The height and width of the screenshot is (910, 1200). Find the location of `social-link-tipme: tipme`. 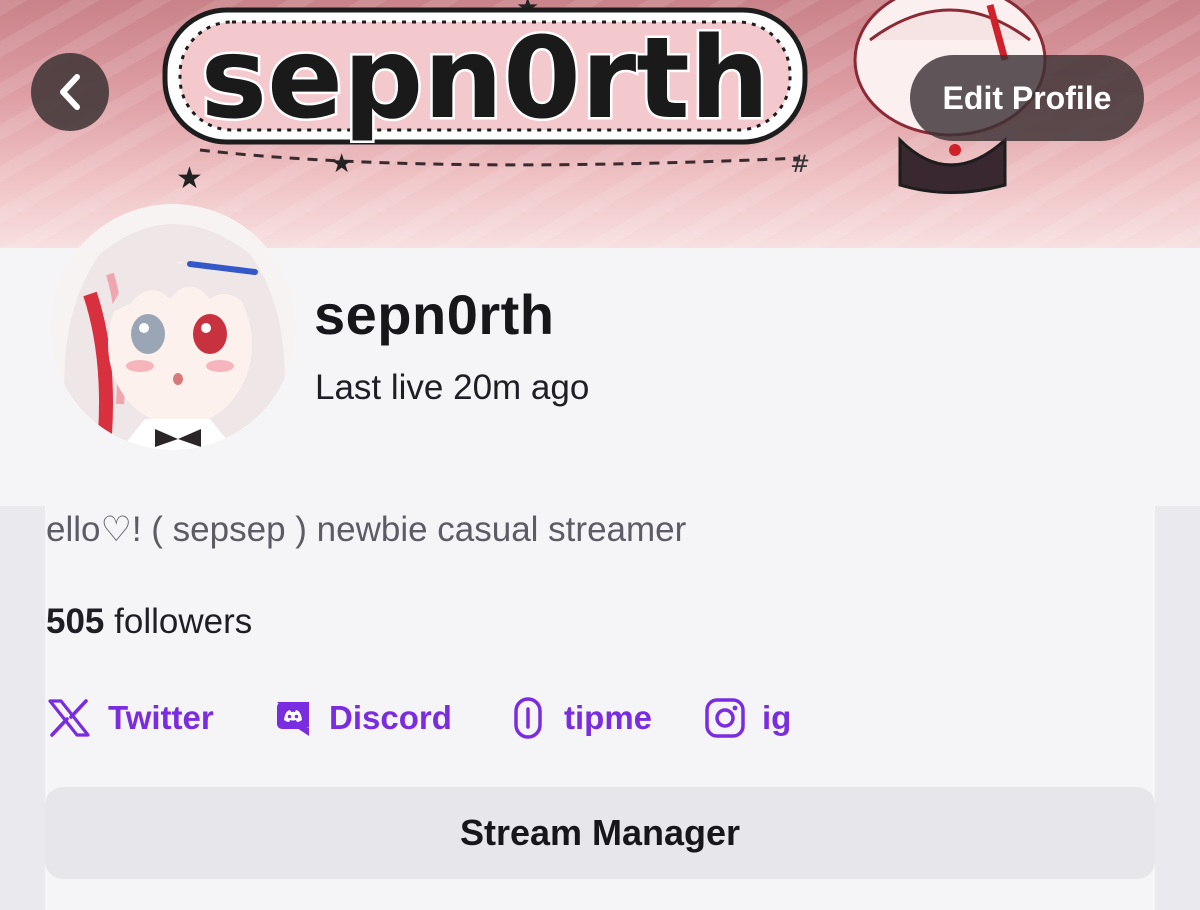

social-link-tipme: tipme is located at coordinates (580, 718).